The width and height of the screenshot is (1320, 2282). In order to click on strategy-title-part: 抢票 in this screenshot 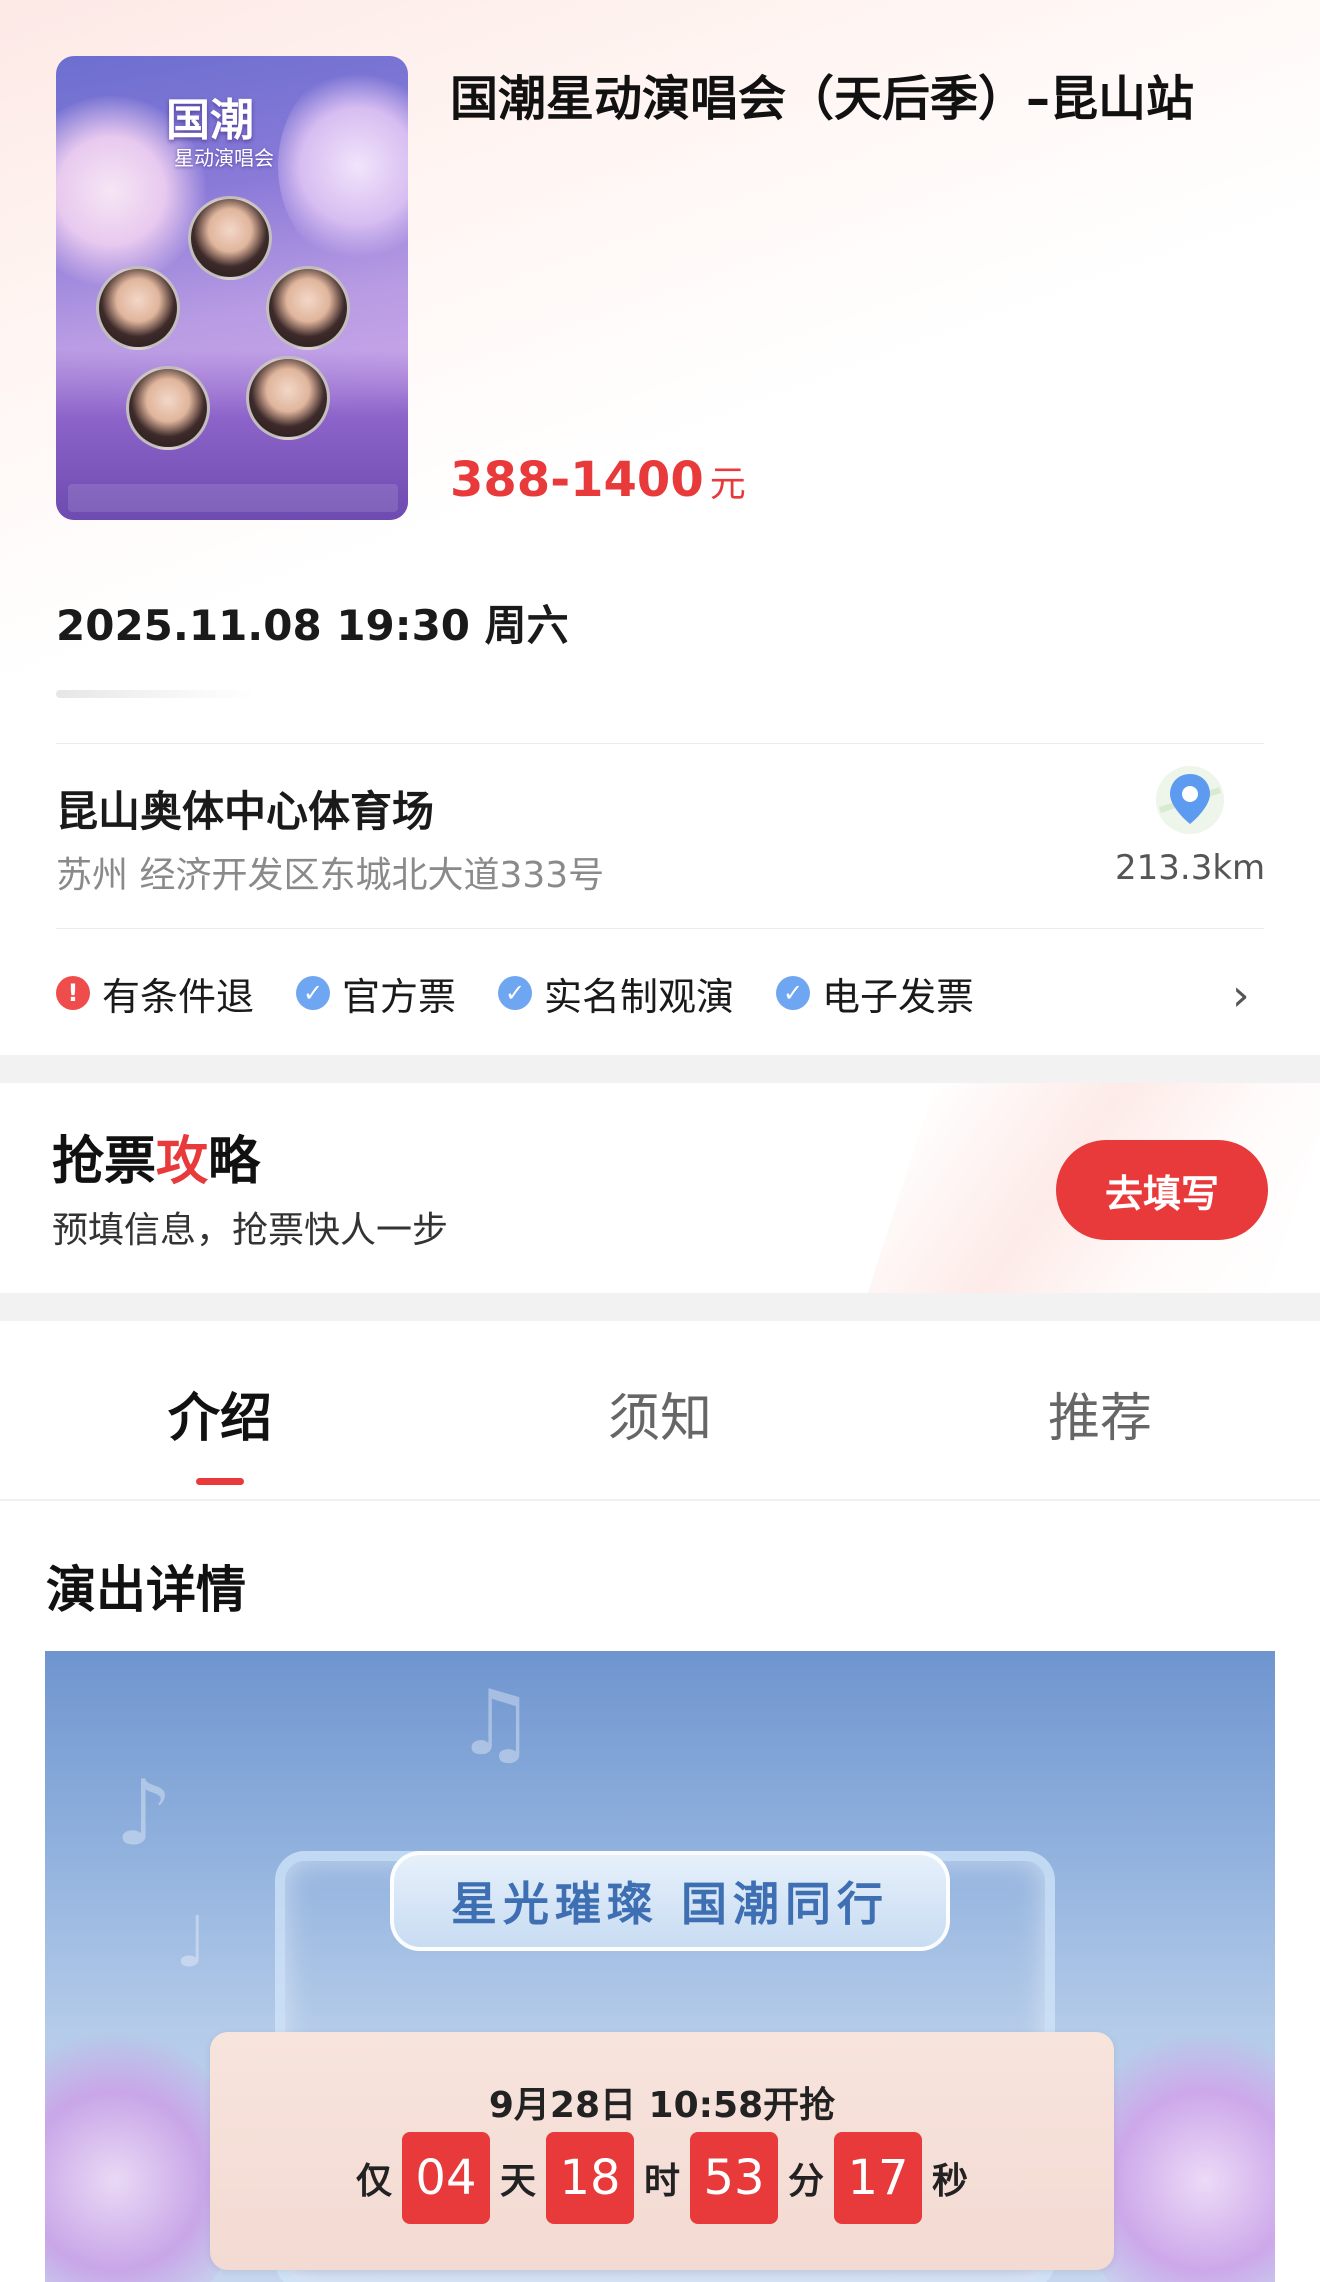, I will do `click(104, 1162)`.